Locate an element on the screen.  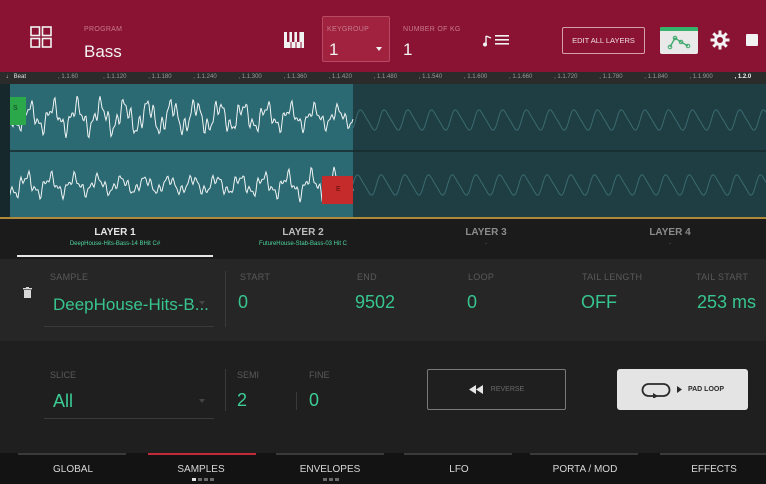
layer-3-name: LAYER 3 is located at coordinates (486, 232).